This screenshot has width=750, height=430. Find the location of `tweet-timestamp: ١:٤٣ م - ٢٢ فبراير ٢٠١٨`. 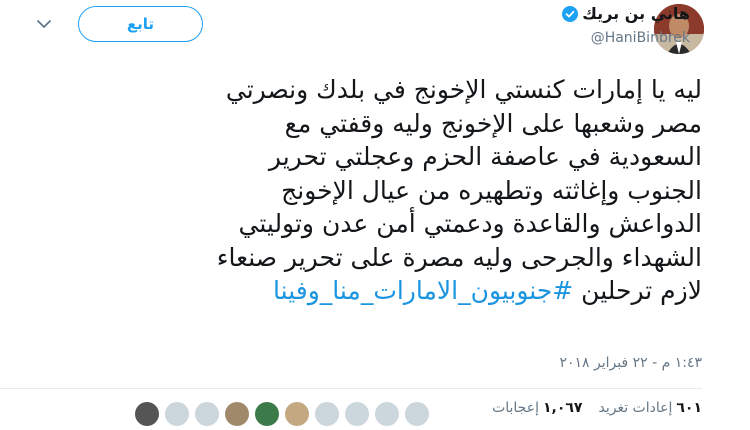

tweet-timestamp: ١:٤٣ م - ٢٢ فبراير ٢٠١٨ is located at coordinates (630, 363).